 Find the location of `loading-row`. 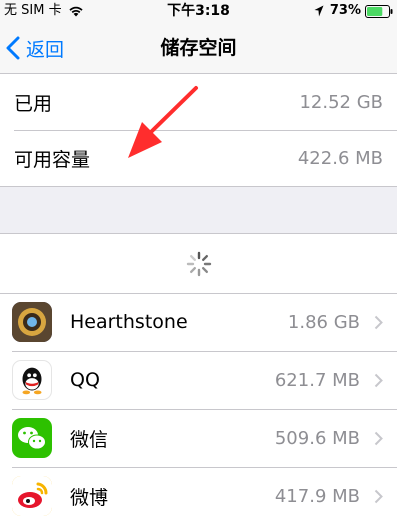

loading-row is located at coordinates (198, 263).